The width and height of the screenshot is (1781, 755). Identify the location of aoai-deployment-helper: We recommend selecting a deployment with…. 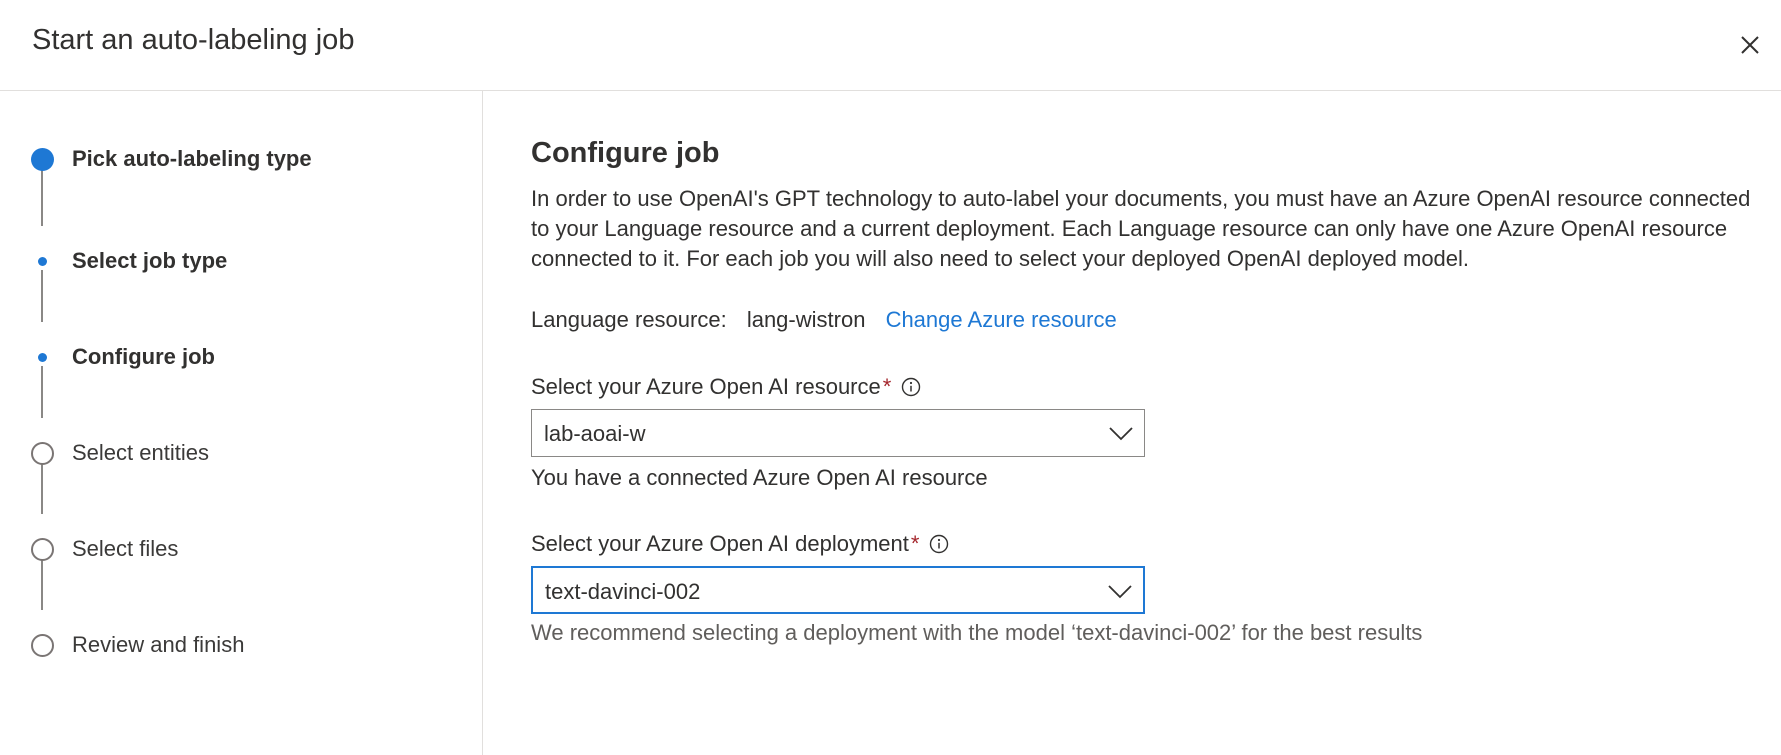
(977, 632).